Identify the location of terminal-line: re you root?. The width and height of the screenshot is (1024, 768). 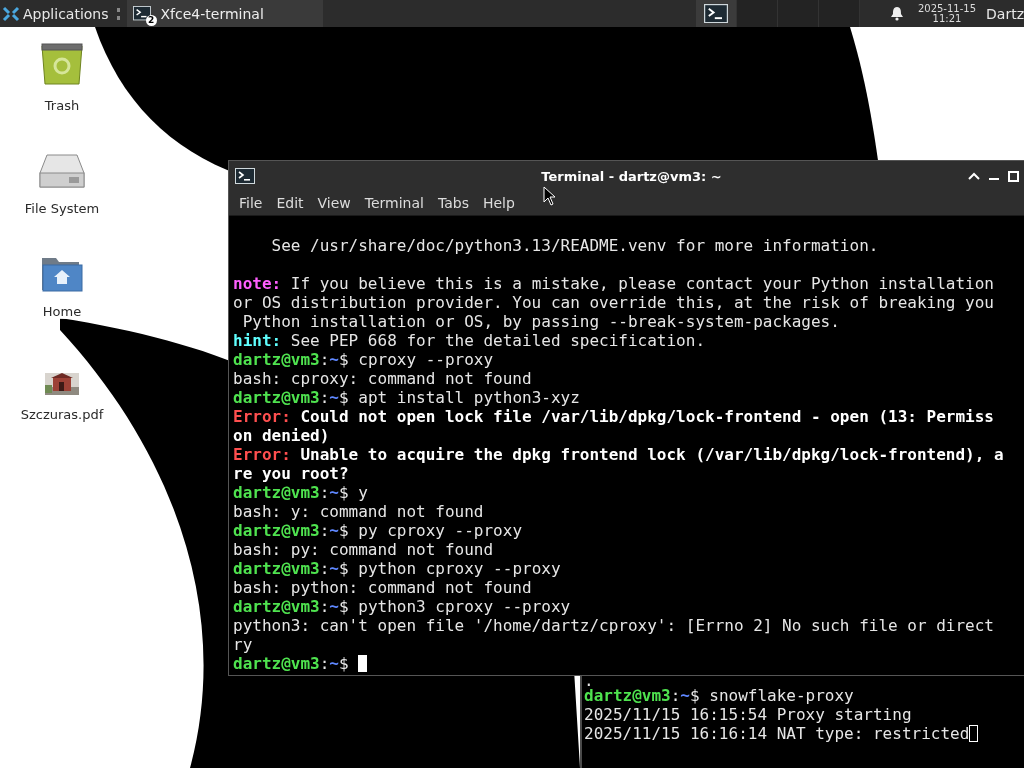
(291, 473).